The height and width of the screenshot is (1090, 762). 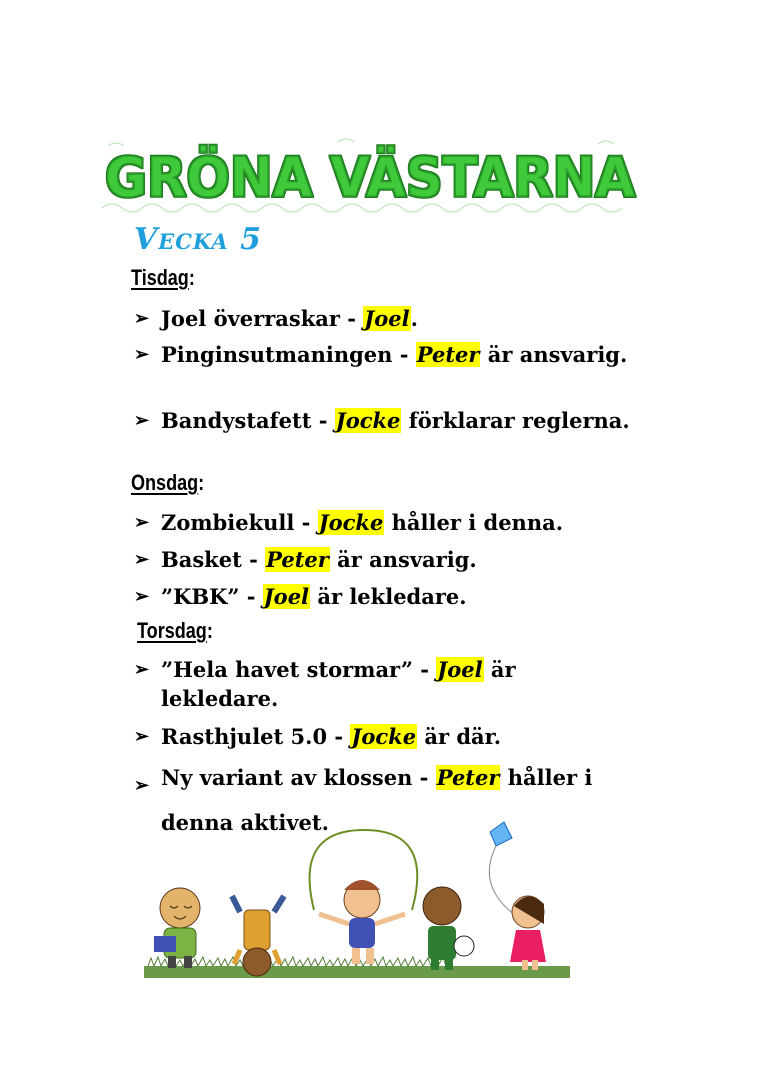 What do you see at coordinates (198, 239) in the screenshot?
I see `week-heading: Vecka 5` at bounding box center [198, 239].